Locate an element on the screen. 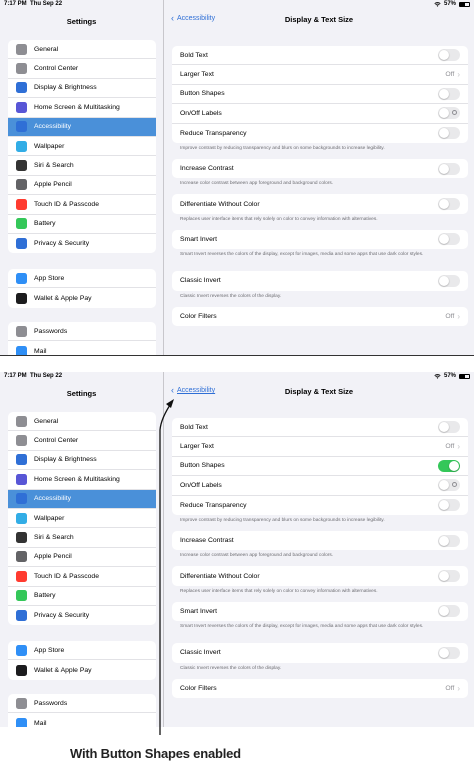 Image resolution: width=474 pixels, height=765 pixels. display-icon is located at coordinates (21, 460).